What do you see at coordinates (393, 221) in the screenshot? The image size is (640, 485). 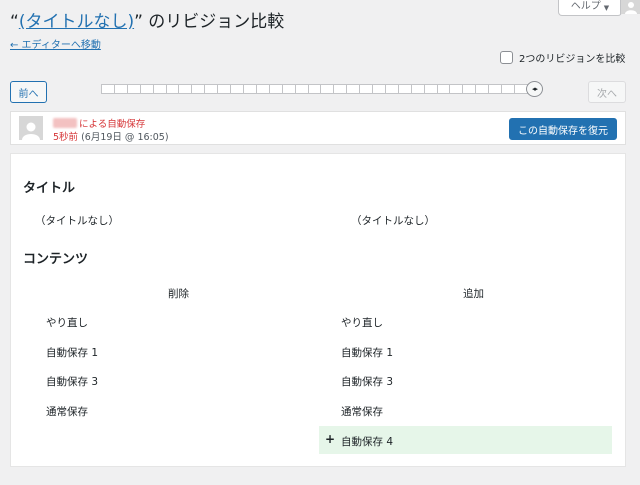 I see `title-new-value: （タイトルなし）` at bounding box center [393, 221].